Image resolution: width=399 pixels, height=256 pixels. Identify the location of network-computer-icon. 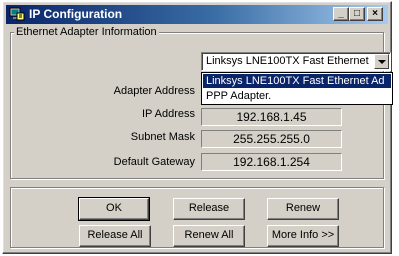
(17, 14).